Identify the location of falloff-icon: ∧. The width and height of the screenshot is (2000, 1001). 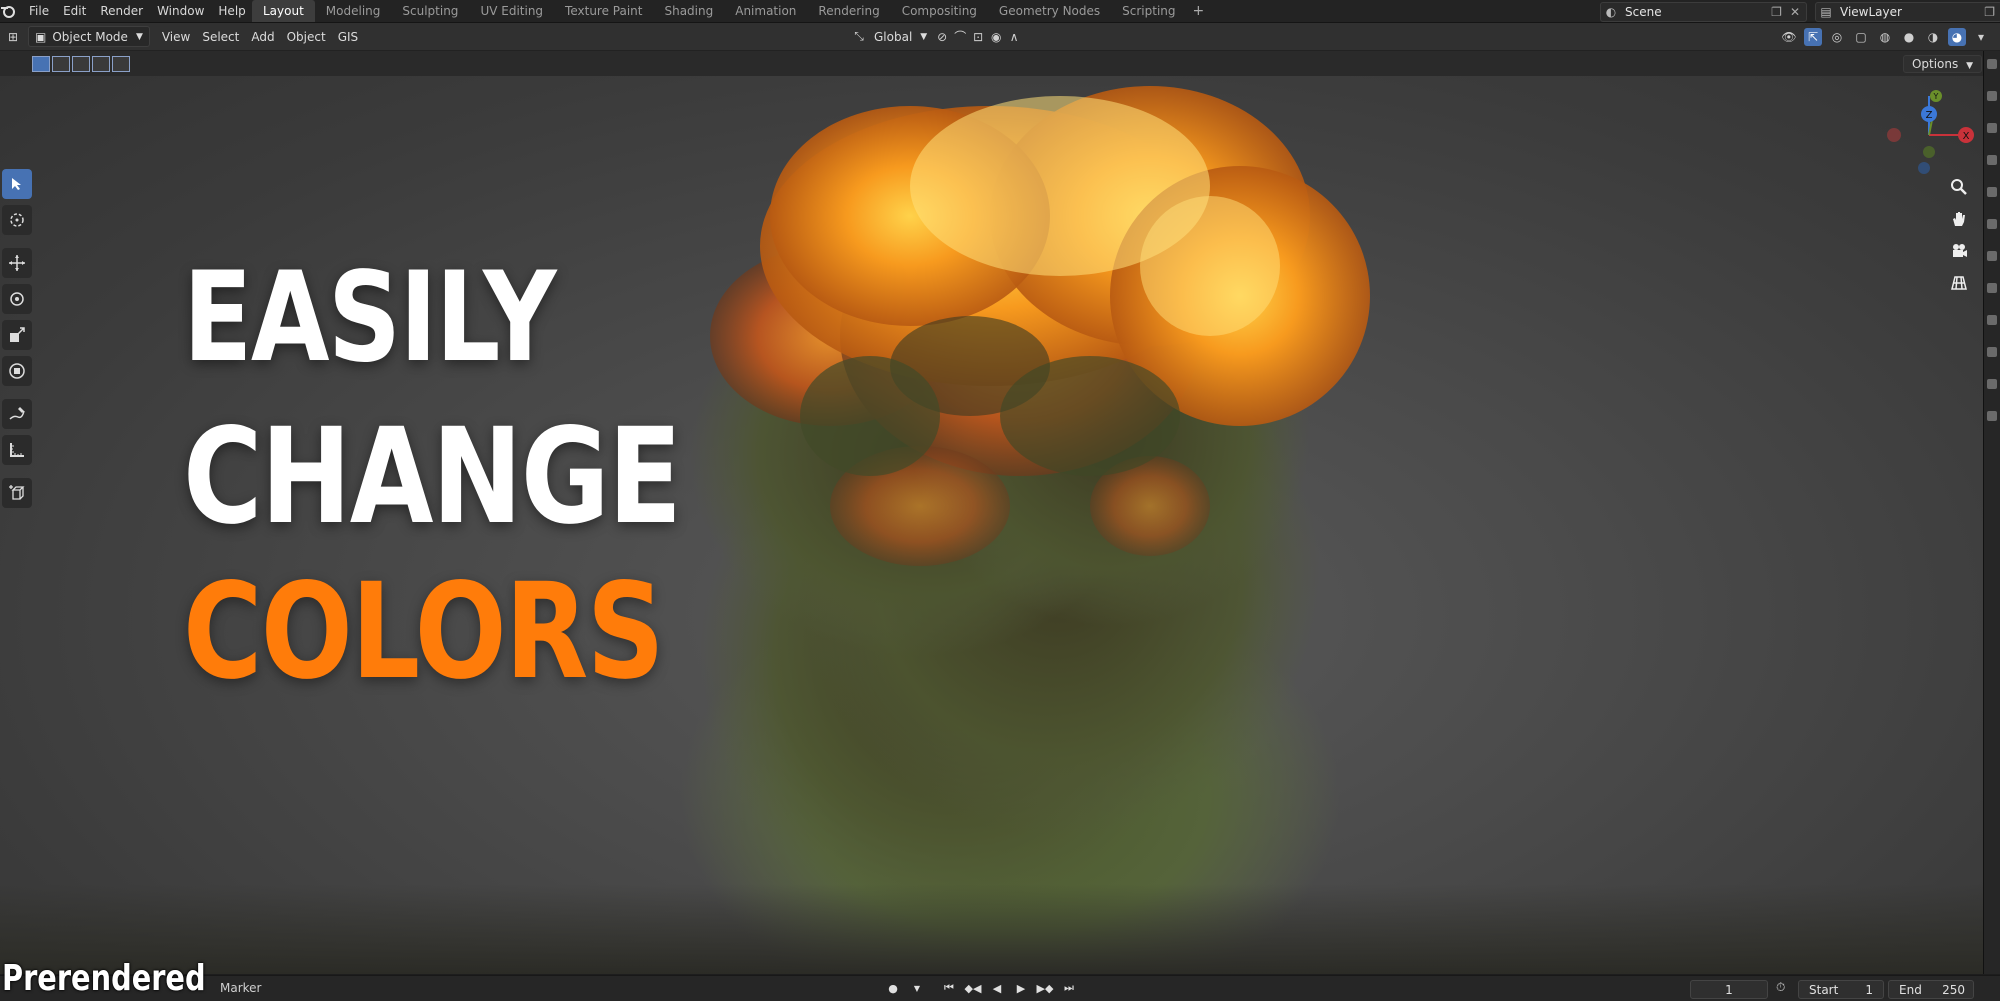
(1014, 37).